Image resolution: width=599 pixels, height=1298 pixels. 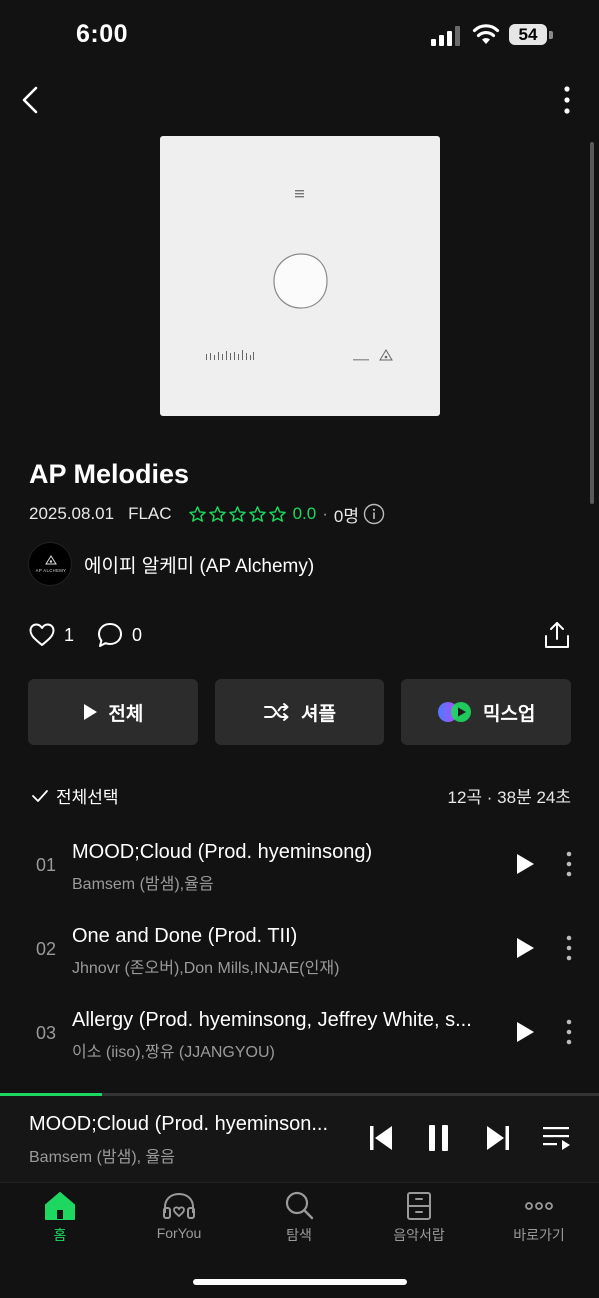 What do you see at coordinates (318, 714) in the screenshot?
I see `shuffle-label: 셔플` at bounding box center [318, 714].